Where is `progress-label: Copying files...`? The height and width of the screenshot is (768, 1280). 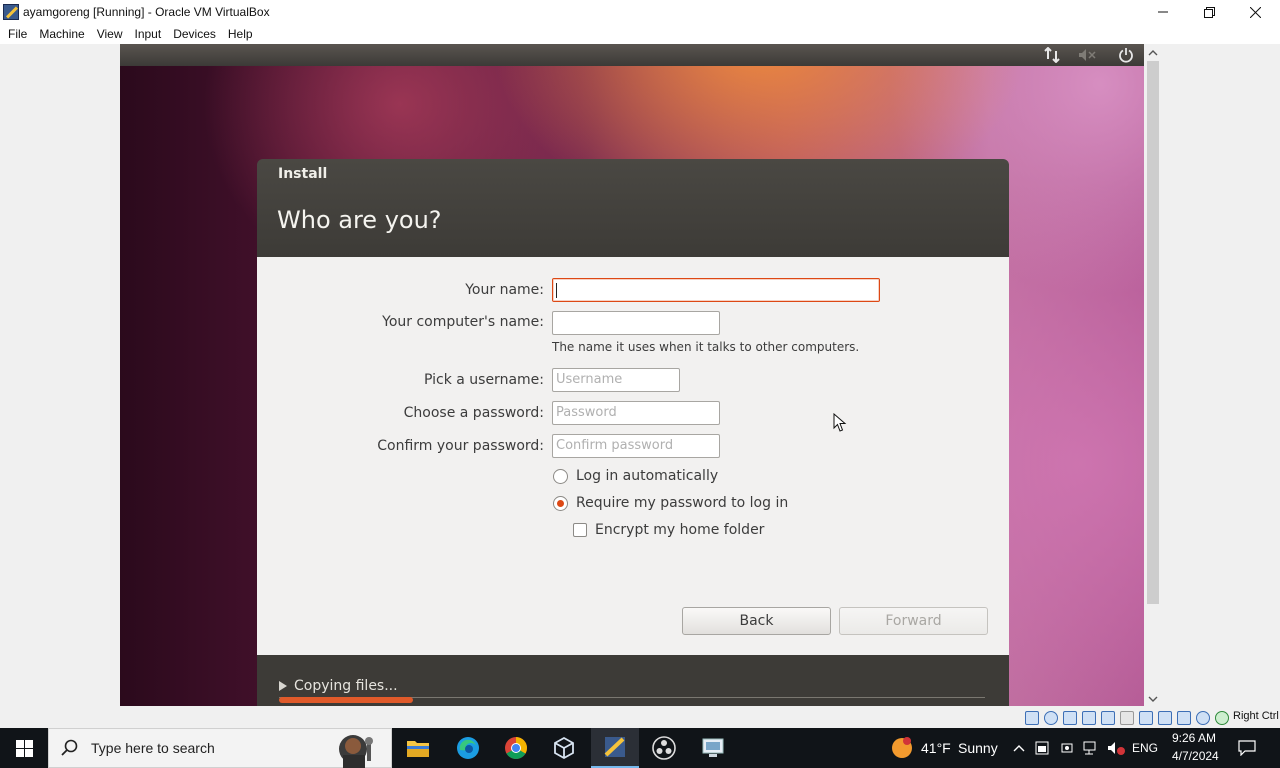 progress-label: Copying files... is located at coordinates (346, 686).